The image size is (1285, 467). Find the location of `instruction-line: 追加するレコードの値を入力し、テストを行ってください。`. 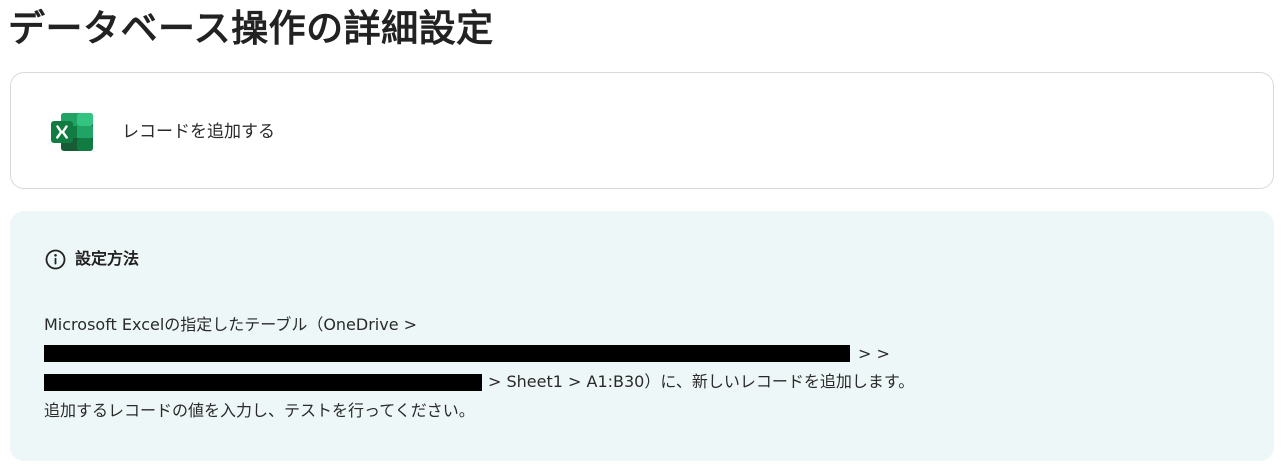

instruction-line: 追加するレコードの値を入力し、テストを行ってください。 is located at coordinates (644, 411).